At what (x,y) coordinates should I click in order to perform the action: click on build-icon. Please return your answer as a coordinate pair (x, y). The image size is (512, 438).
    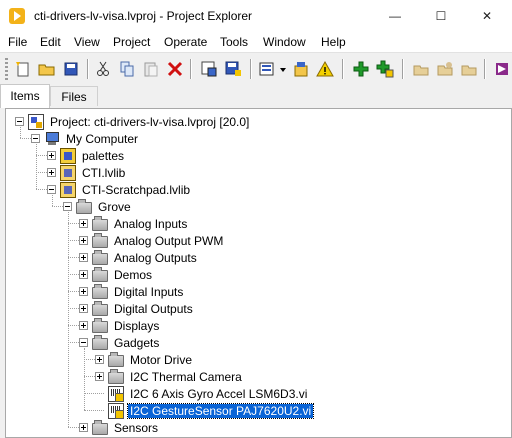
    Looking at the image, I should click on (209, 69).